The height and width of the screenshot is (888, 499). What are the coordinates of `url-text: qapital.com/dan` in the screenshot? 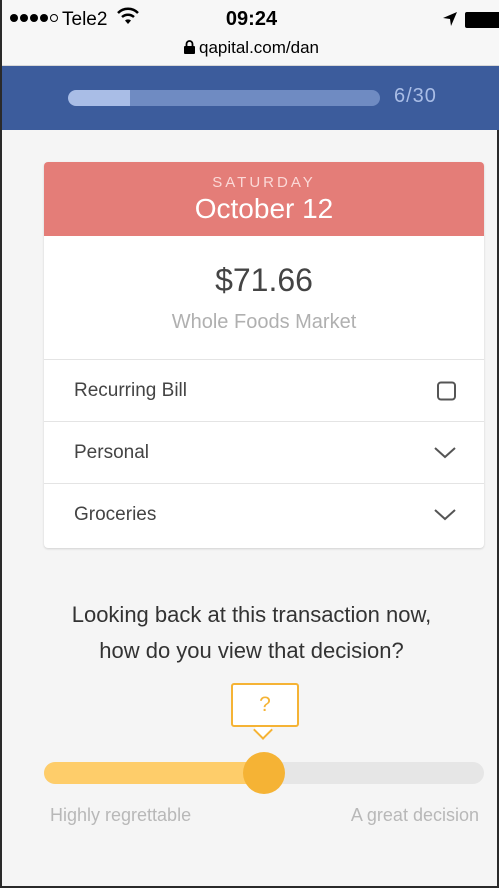 It's located at (259, 47).